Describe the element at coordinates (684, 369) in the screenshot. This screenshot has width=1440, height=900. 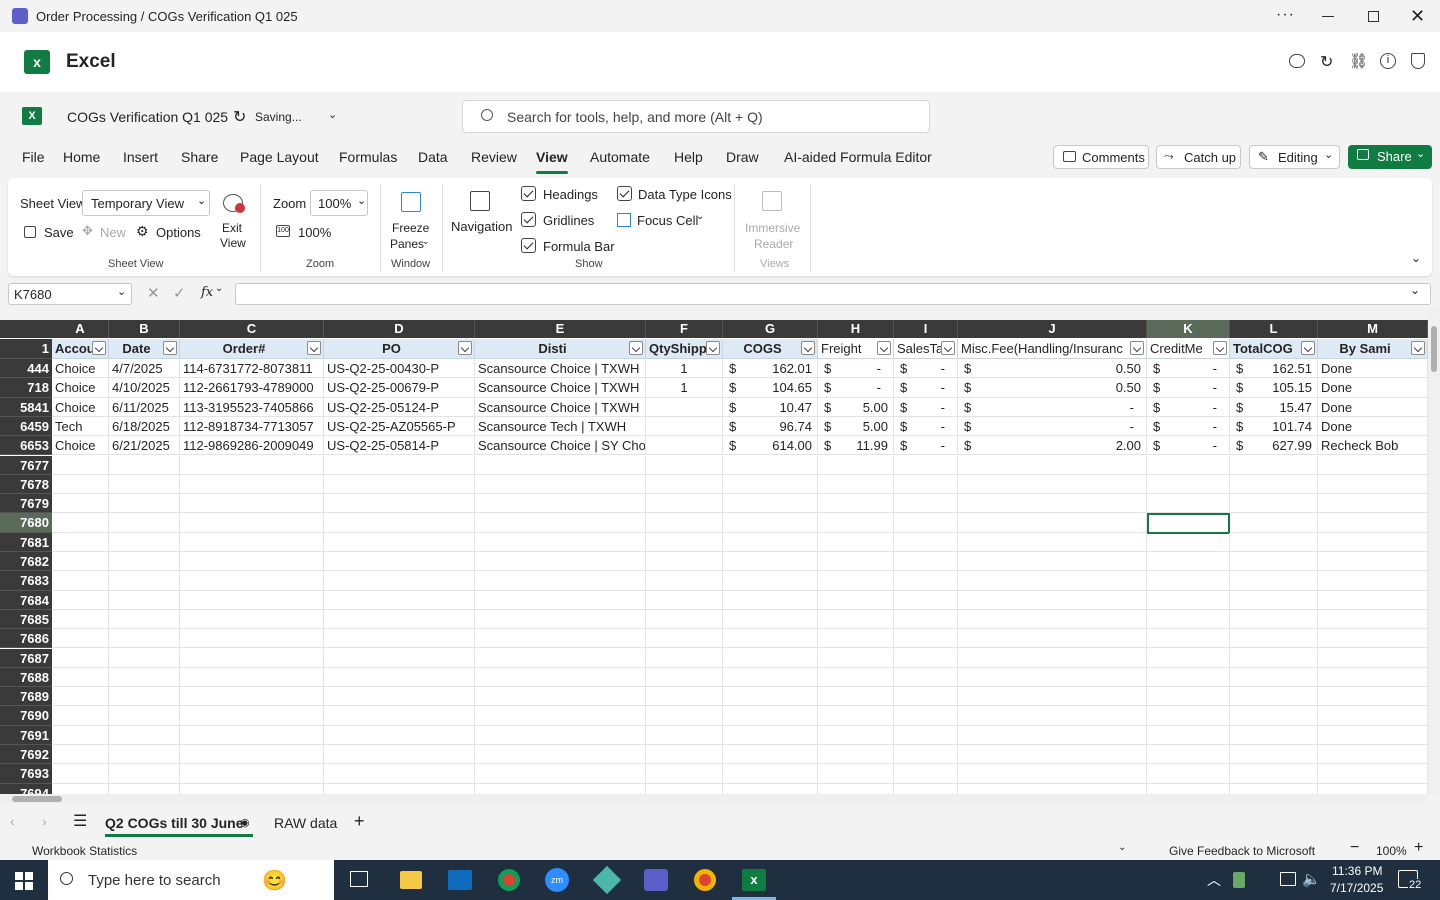
I see `table-cell: 1` at that location.